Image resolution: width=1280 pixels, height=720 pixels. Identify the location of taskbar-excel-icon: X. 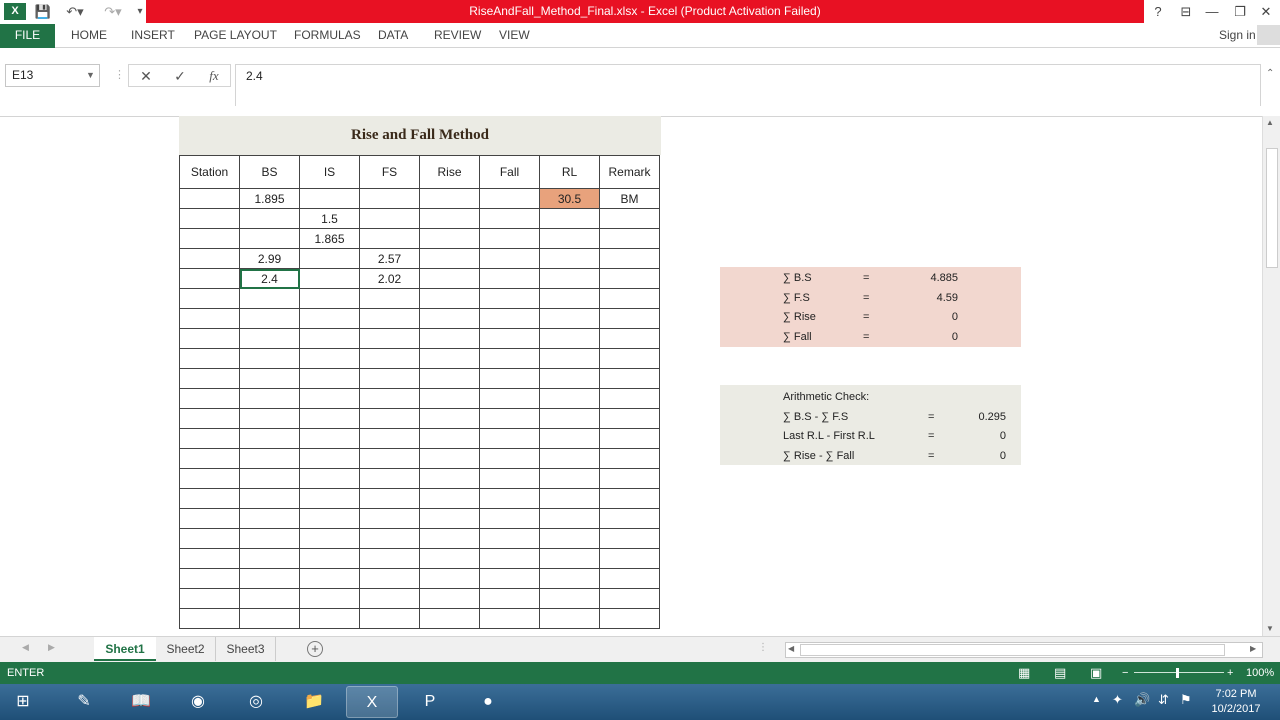
(372, 702).